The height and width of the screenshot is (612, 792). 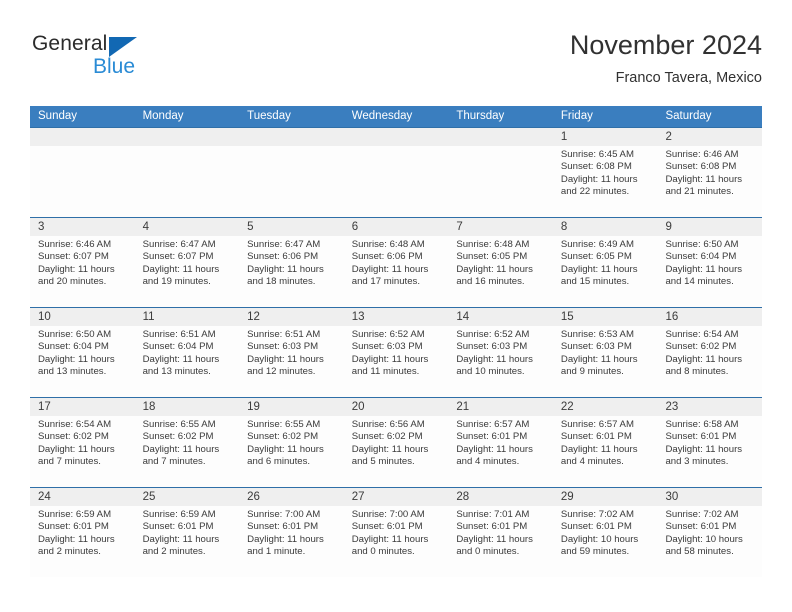 What do you see at coordinates (688, 78) in the screenshot?
I see `location-subtitle: Franco Tavera, Mexico` at bounding box center [688, 78].